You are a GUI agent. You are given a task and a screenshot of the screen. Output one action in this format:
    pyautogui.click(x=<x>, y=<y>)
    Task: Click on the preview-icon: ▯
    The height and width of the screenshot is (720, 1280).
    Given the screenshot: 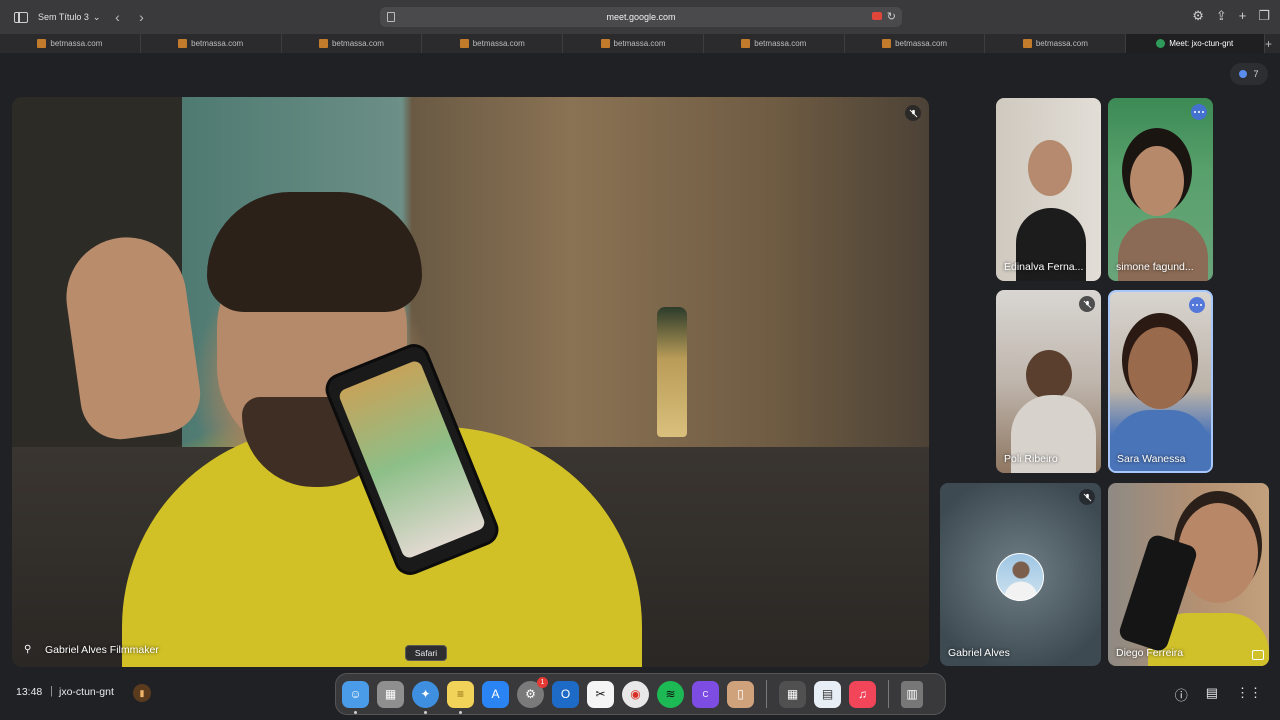 What is the action you would take?
    pyautogui.click(x=740, y=694)
    